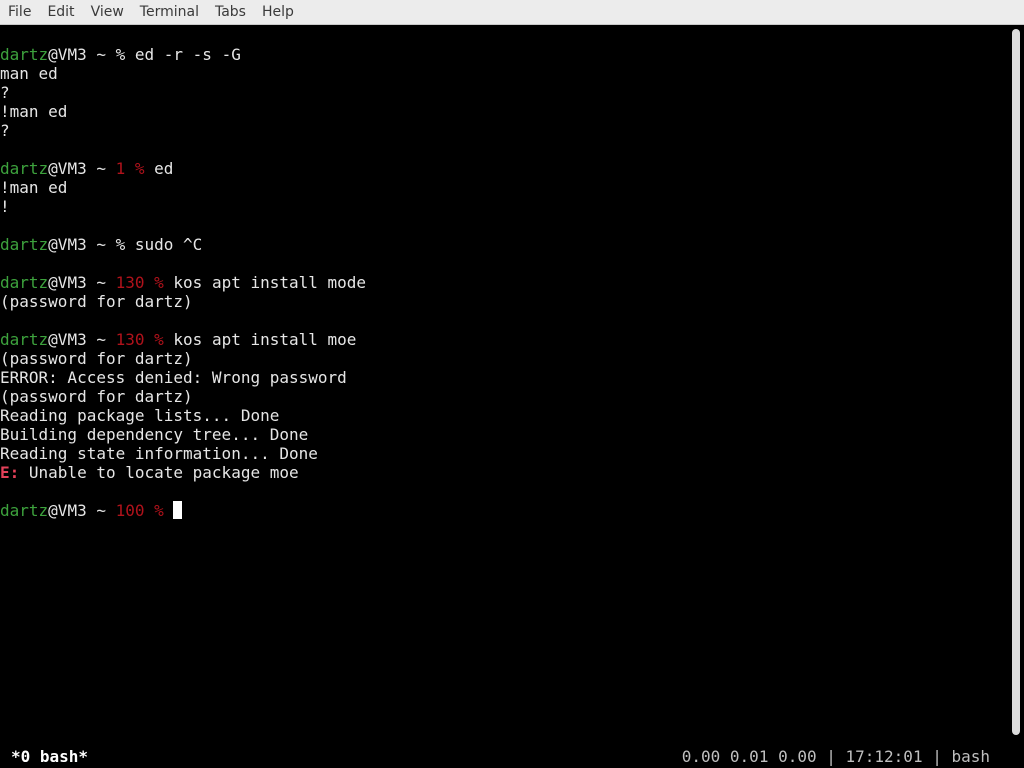 The image size is (1024, 768). I want to click on prompt-line: dartz@VM3 ~ 130 % kos apt install mode, so click(503, 282).